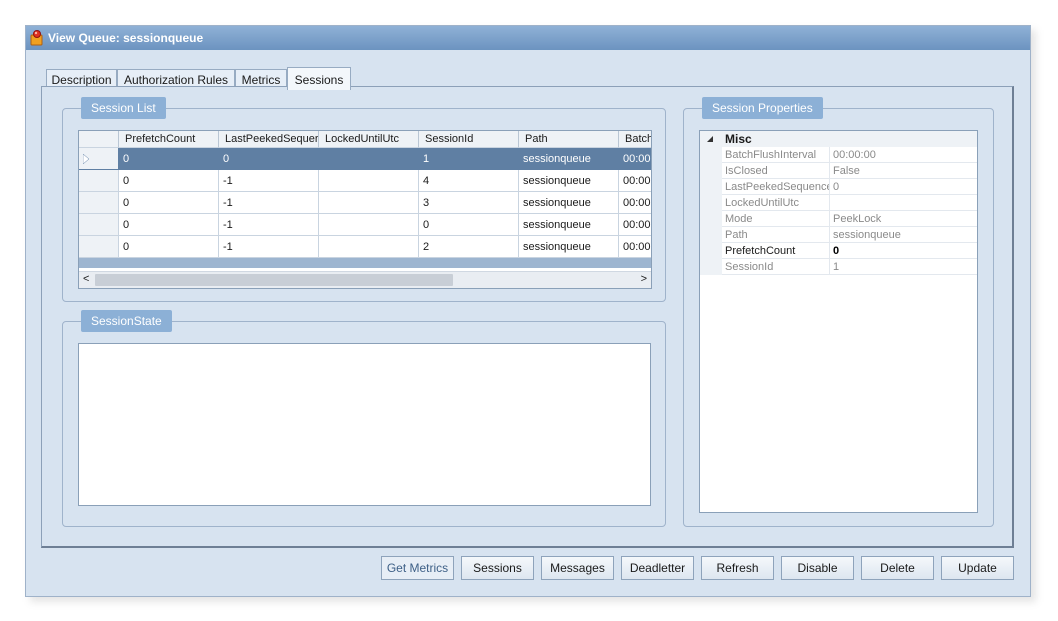 This screenshot has width=1058, height=621. I want to click on scroll-left-icon: <, so click(86, 279).